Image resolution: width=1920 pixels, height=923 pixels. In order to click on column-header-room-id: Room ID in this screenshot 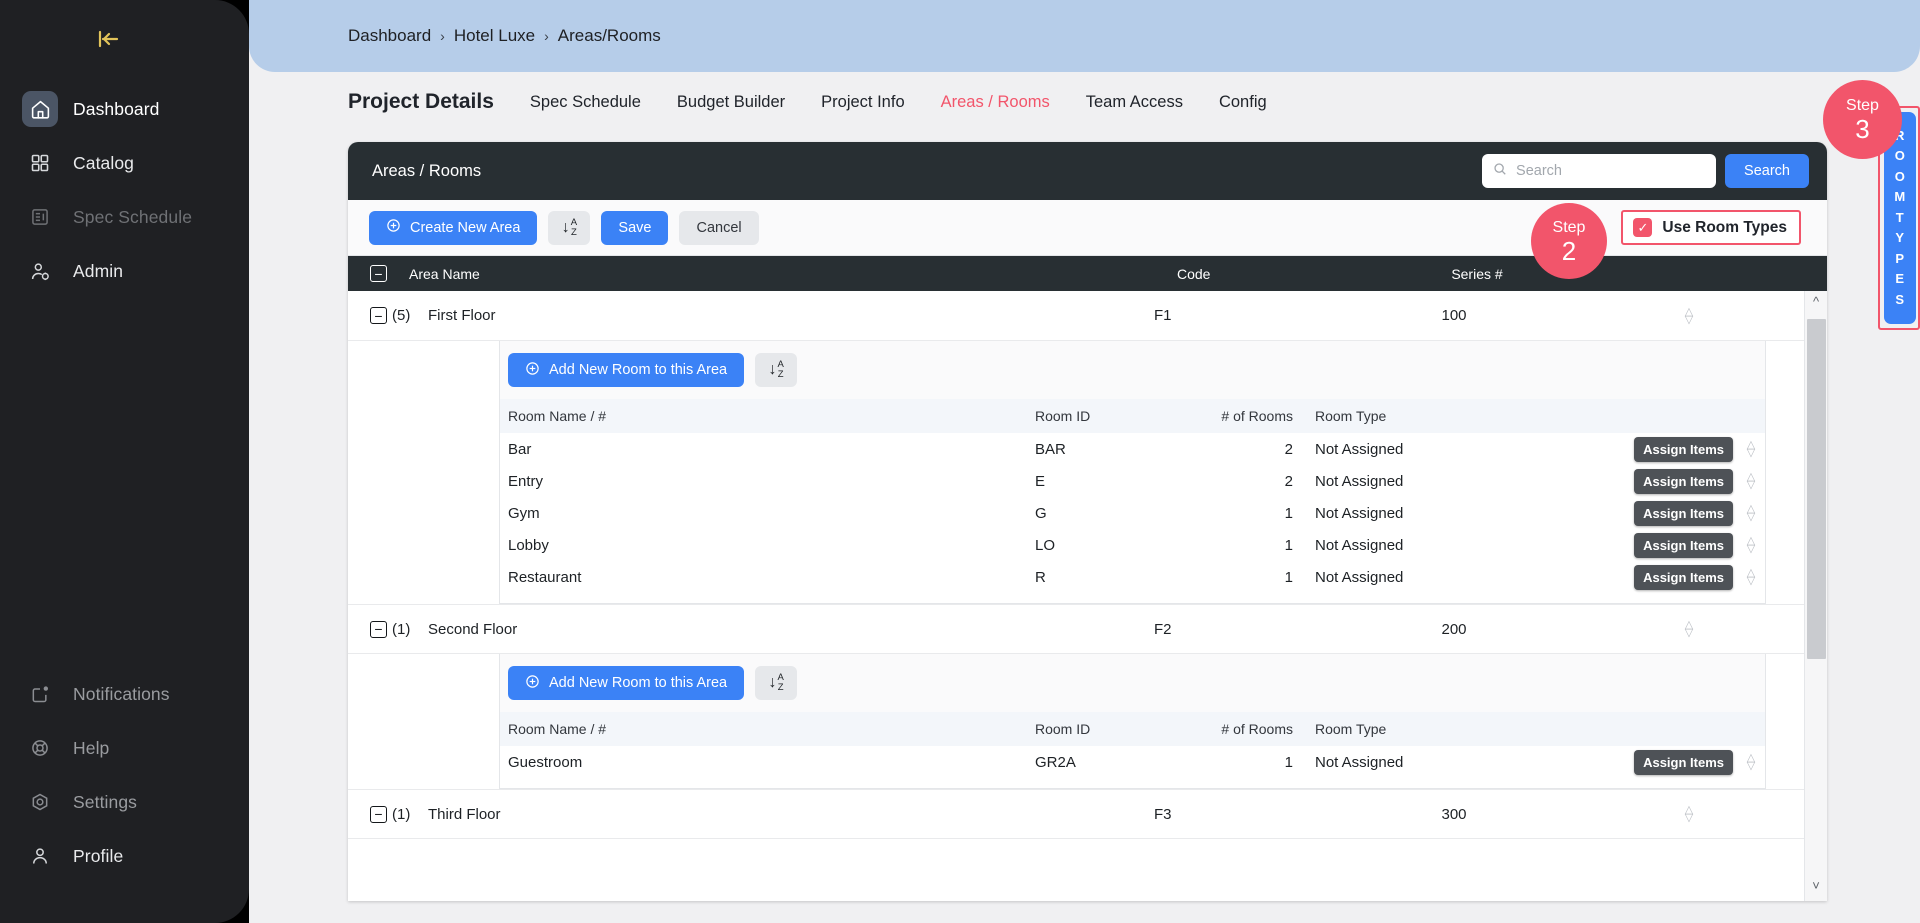, I will do `click(1063, 416)`.